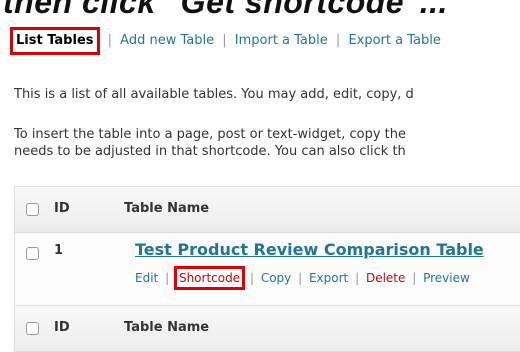 The height and width of the screenshot is (352, 520). I want to click on row-checkbox, so click(32, 253).